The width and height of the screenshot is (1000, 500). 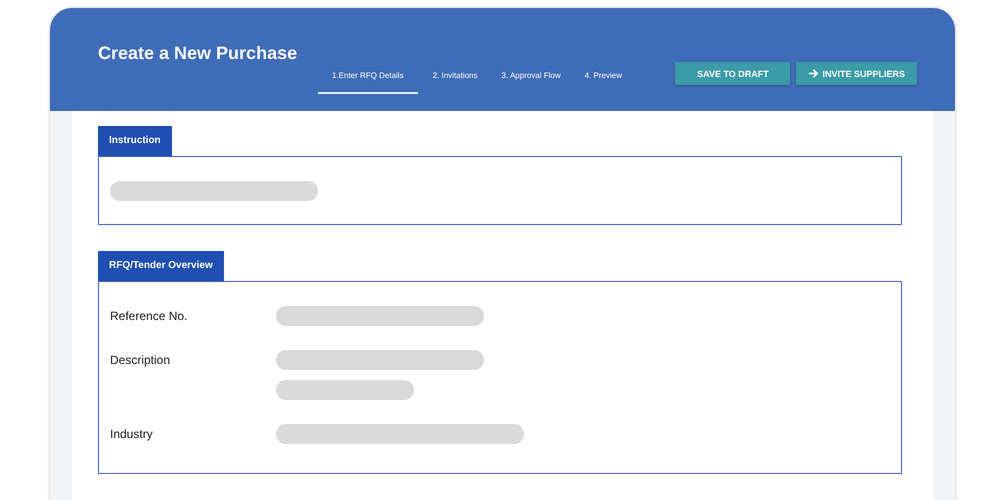 I want to click on invite-button: INVITE SUPPLIERS, so click(x=856, y=73).